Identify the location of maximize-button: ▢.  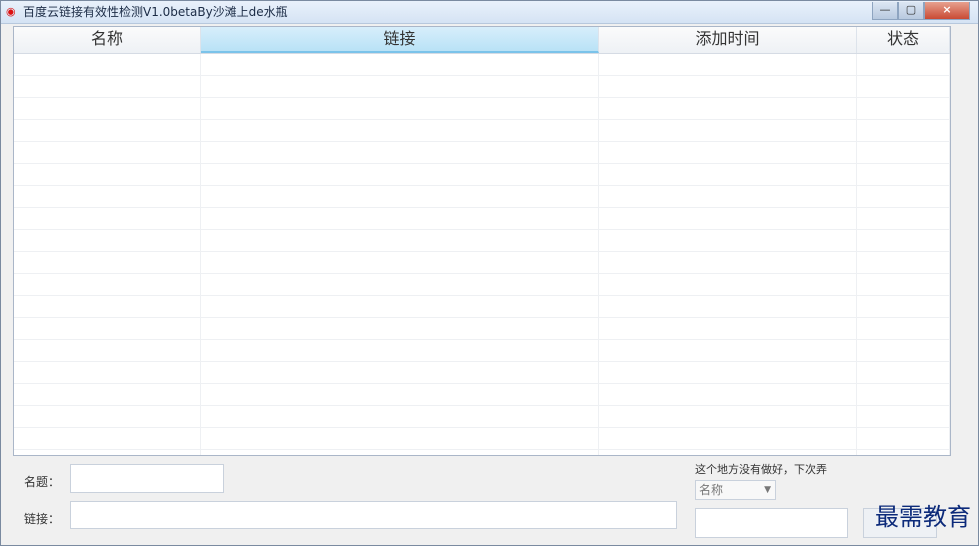
(911, 11).